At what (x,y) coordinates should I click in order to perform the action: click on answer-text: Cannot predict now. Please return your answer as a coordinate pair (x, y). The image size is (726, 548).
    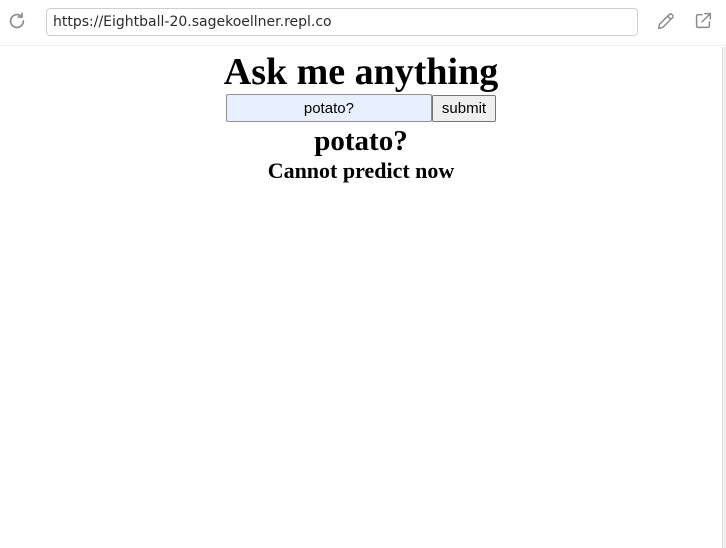
    Looking at the image, I should click on (361, 170).